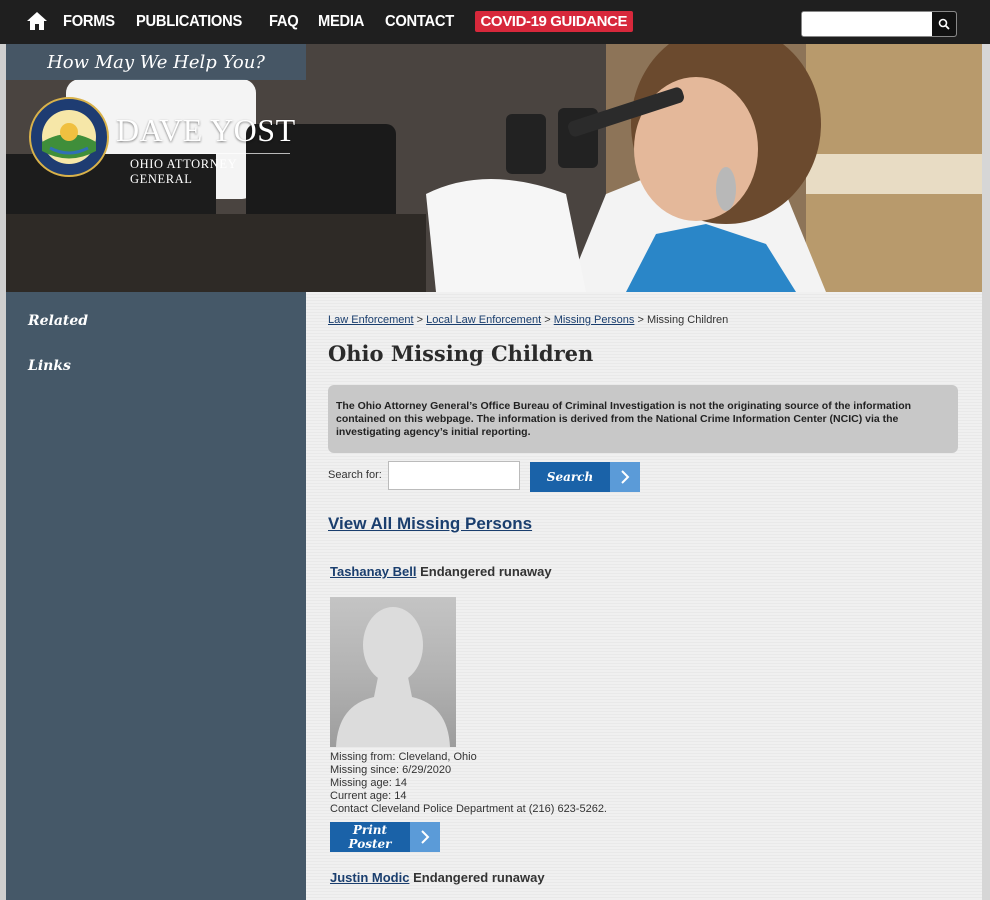 This screenshot has width=990, height=900. What do you see at coordinates (49, 366) in the screenshot?
I see `sidebar-heading-links: Links` at bounding box center [49, 366].